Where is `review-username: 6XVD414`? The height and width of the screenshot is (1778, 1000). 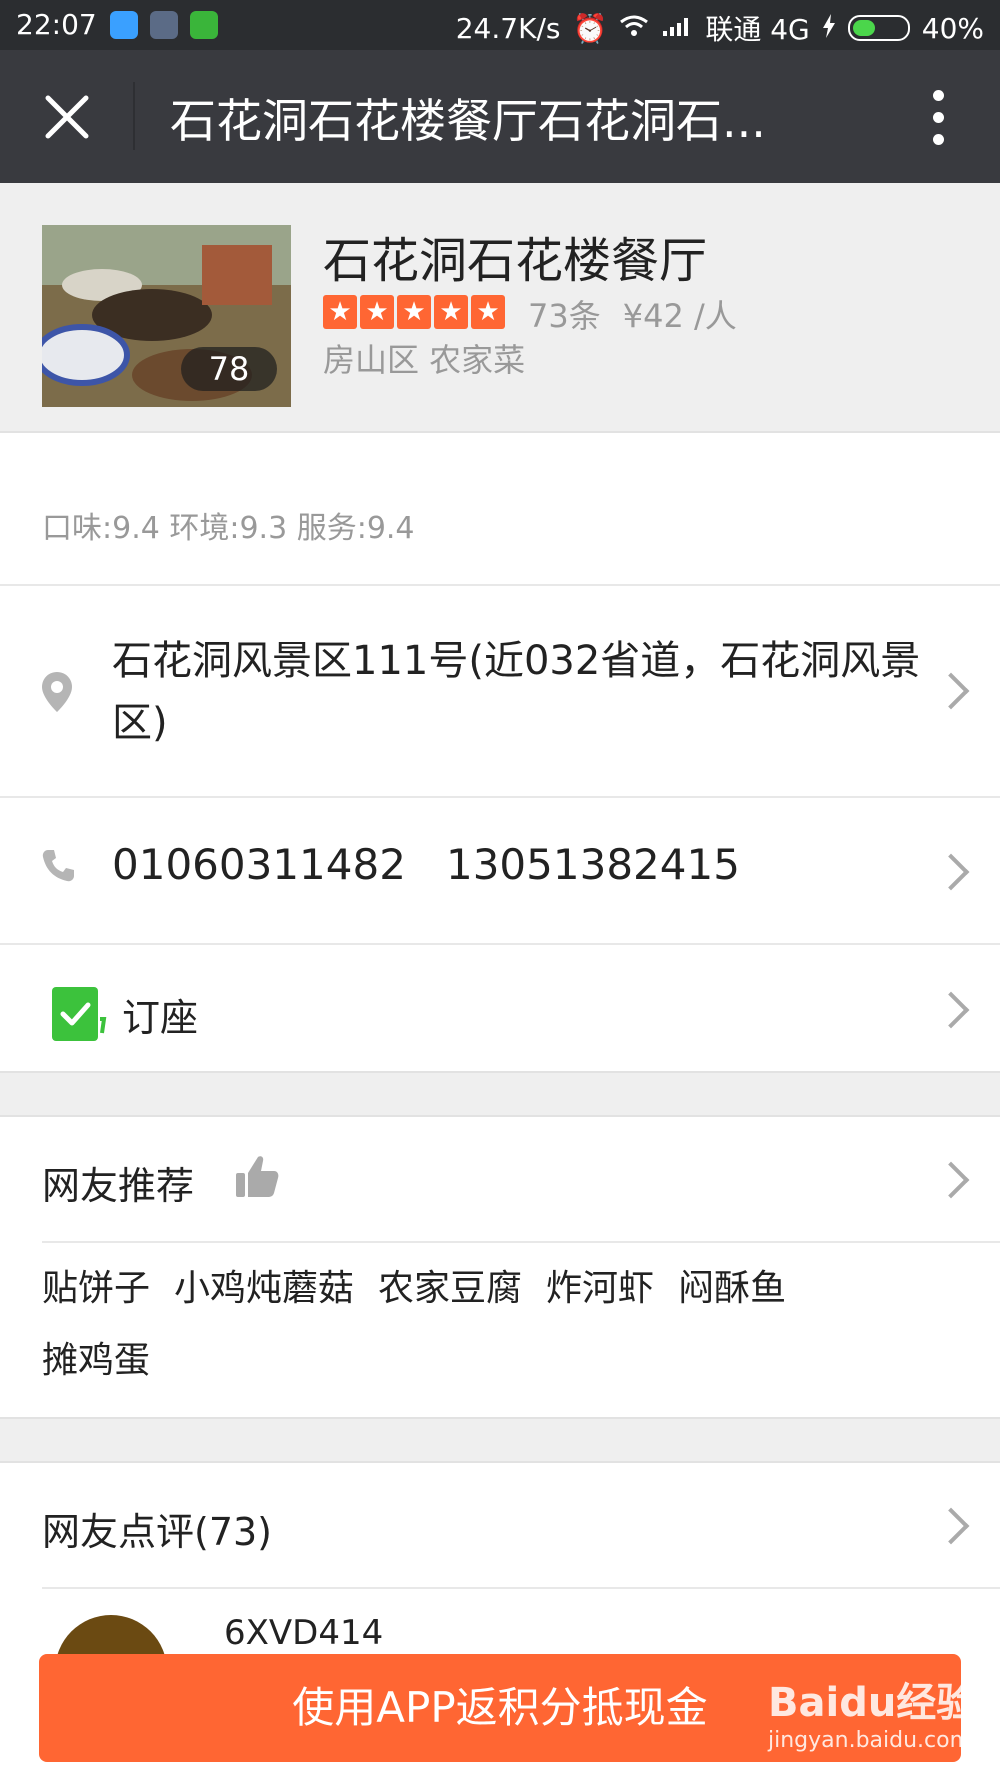
review-username: 6XVD414 is located at coordinates (303, 1633).